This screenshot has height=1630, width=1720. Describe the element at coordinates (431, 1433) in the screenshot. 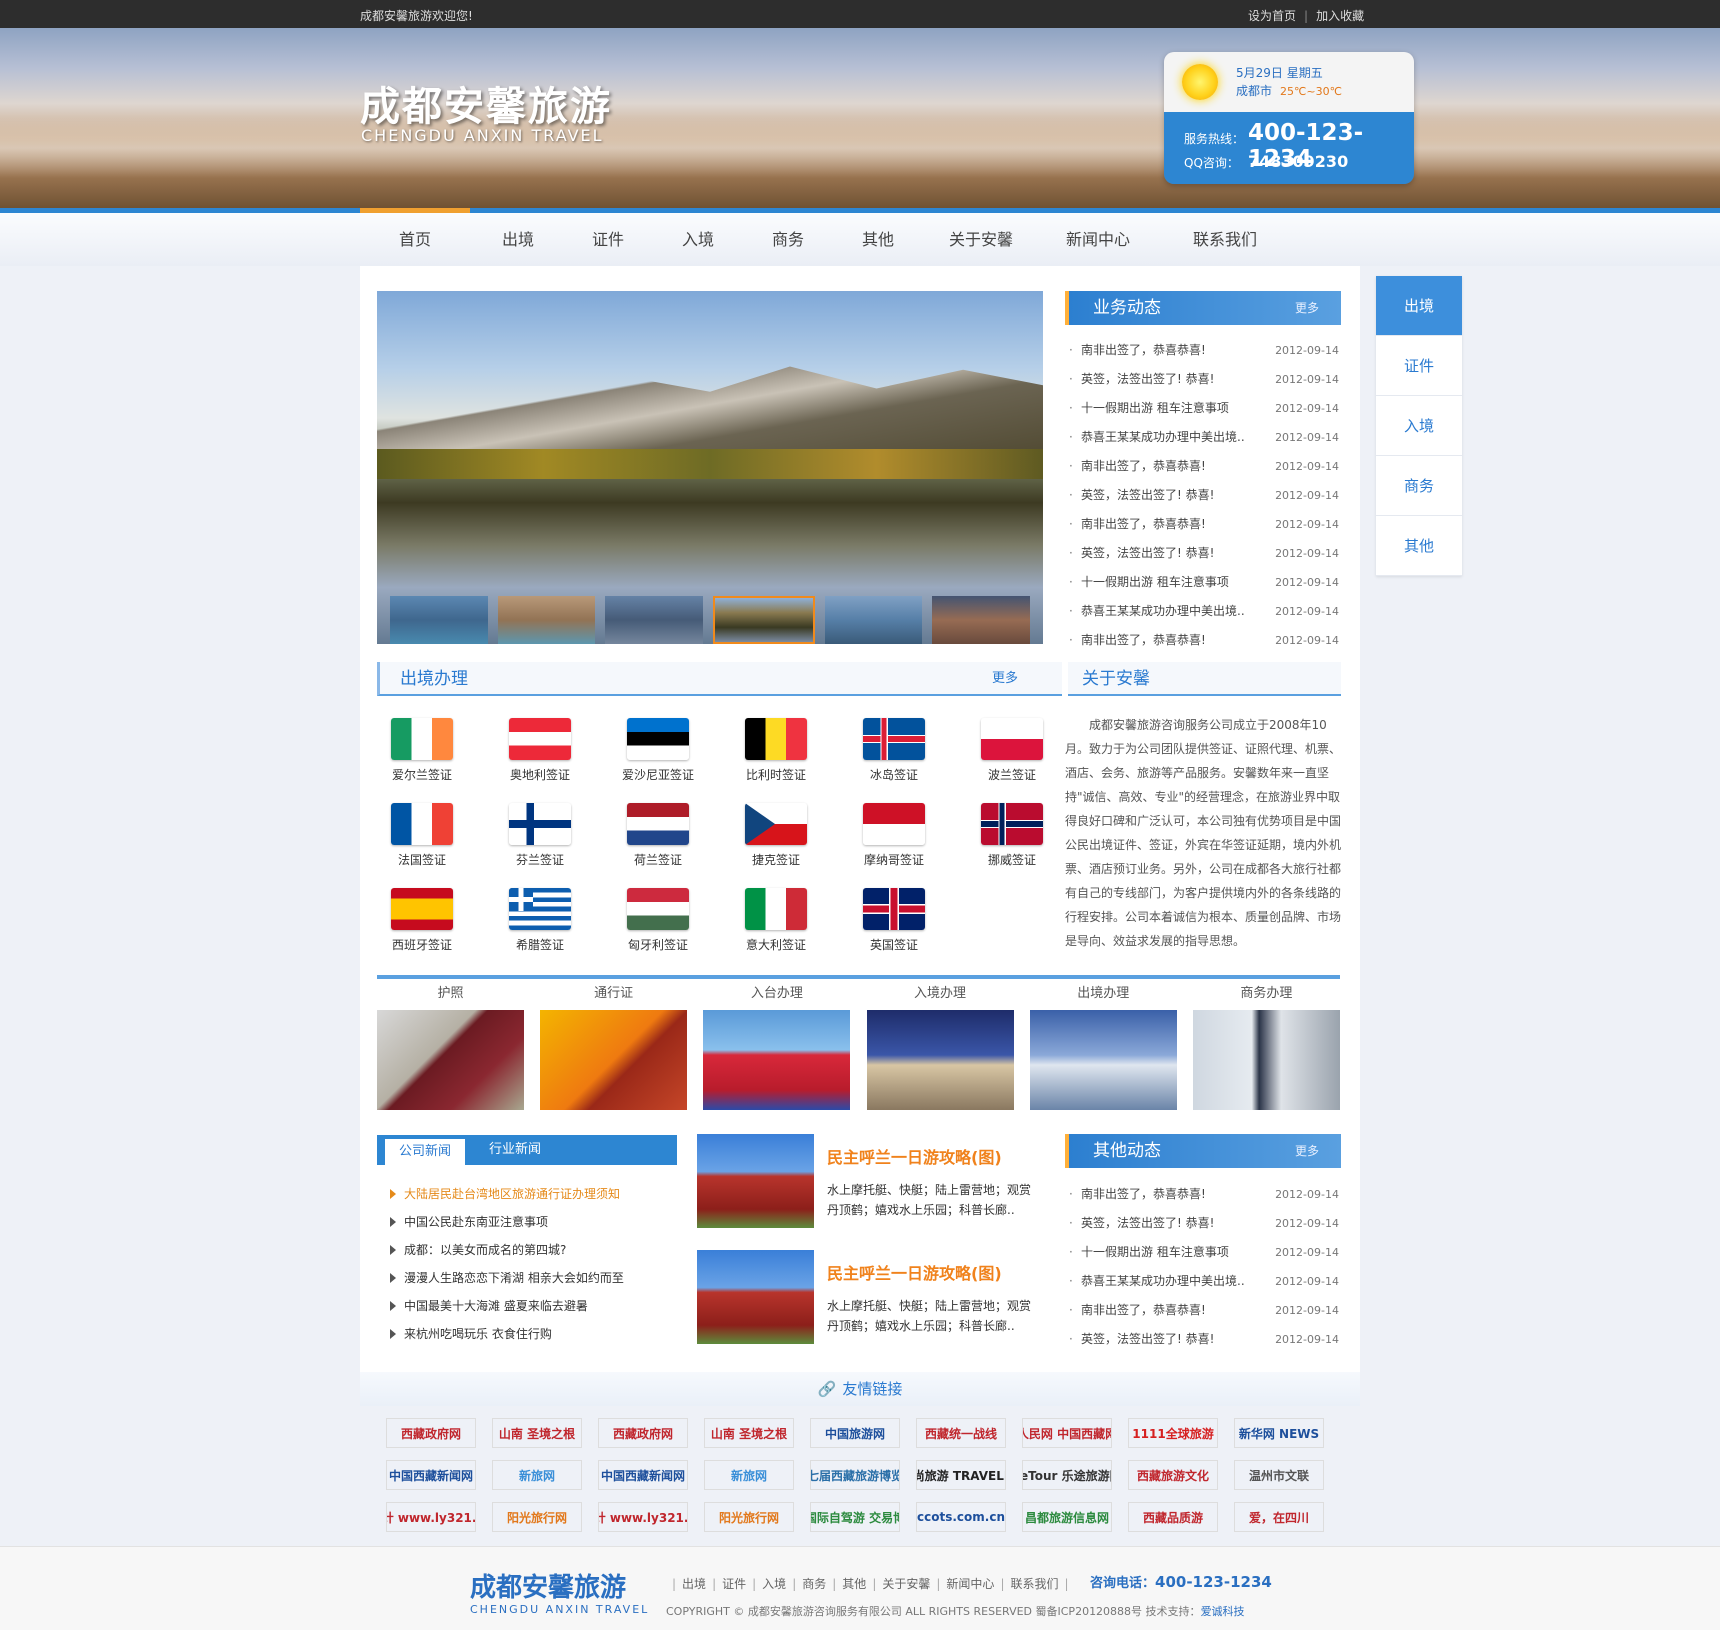

I see `friend-link: 西藏政府网` at that location.